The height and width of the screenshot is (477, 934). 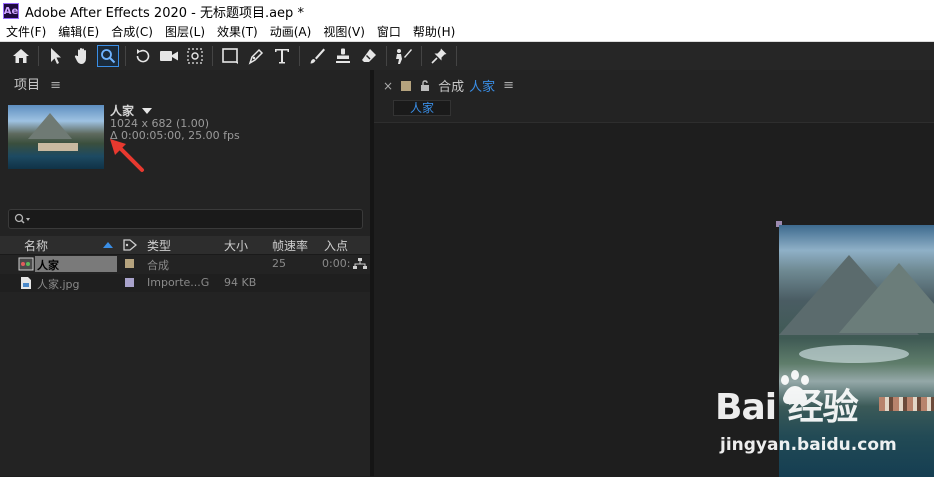 I want to click on hand-icon, so click(x=80, y=56).